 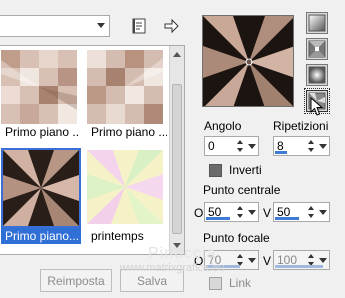 I want to click on repeats-spinner: 8, so click(x=301, y=146).